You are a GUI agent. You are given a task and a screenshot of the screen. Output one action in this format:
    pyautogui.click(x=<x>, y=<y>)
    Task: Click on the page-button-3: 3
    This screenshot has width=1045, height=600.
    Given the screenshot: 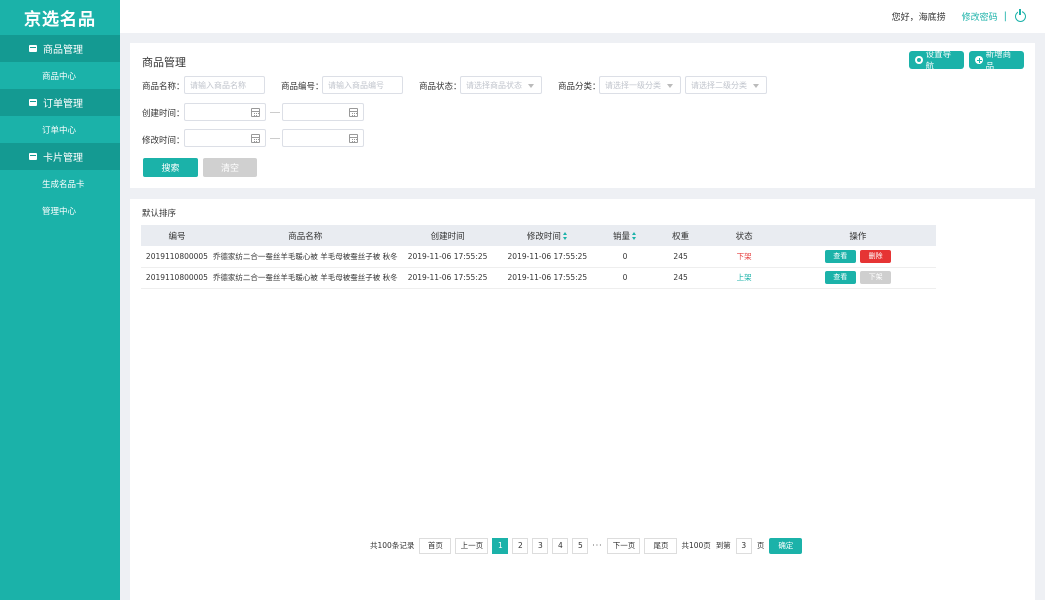 What is the action you would take?
    pyautogui.click(x=540, y=545)
    